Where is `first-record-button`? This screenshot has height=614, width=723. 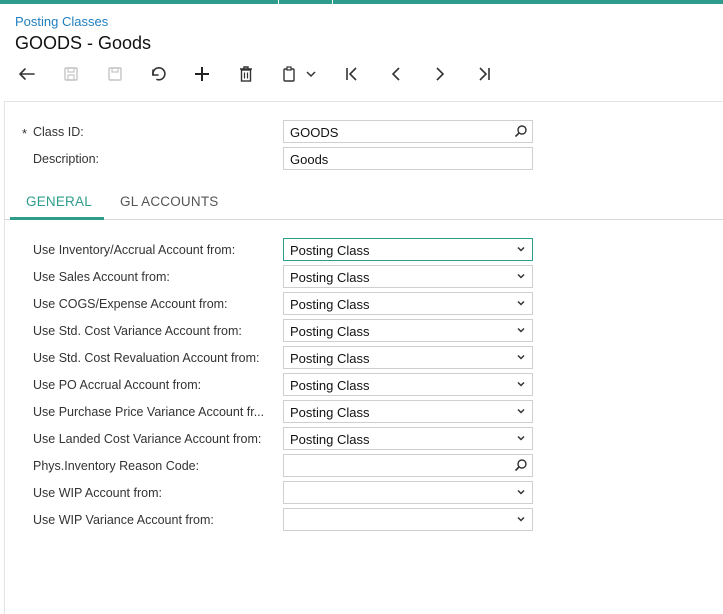 first-record-button is located at coordinates (352, 74).